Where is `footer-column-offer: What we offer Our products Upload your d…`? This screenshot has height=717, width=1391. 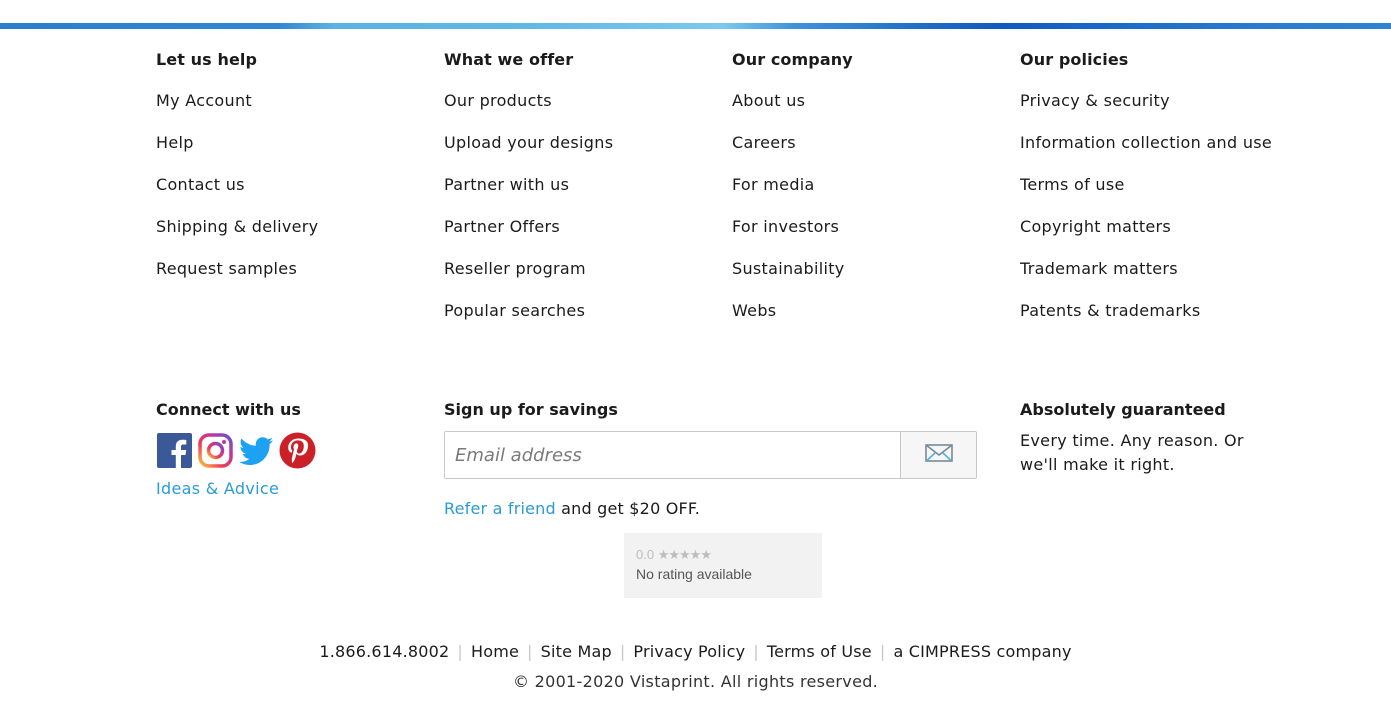 footer-column-offer: What we offer Our products Upload your d… is located at coordinates (528, 194).